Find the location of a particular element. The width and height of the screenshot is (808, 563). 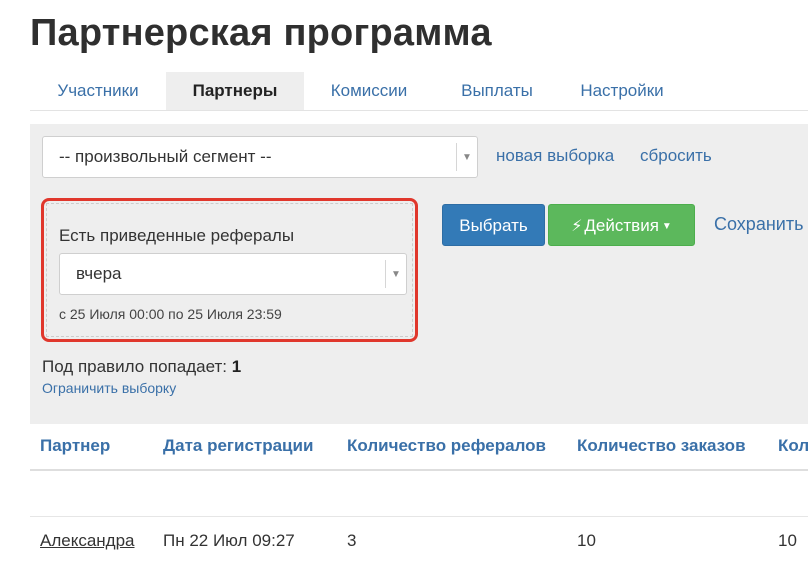

bolt-icon: ⚡︎ is located at coordinates (577, 226).